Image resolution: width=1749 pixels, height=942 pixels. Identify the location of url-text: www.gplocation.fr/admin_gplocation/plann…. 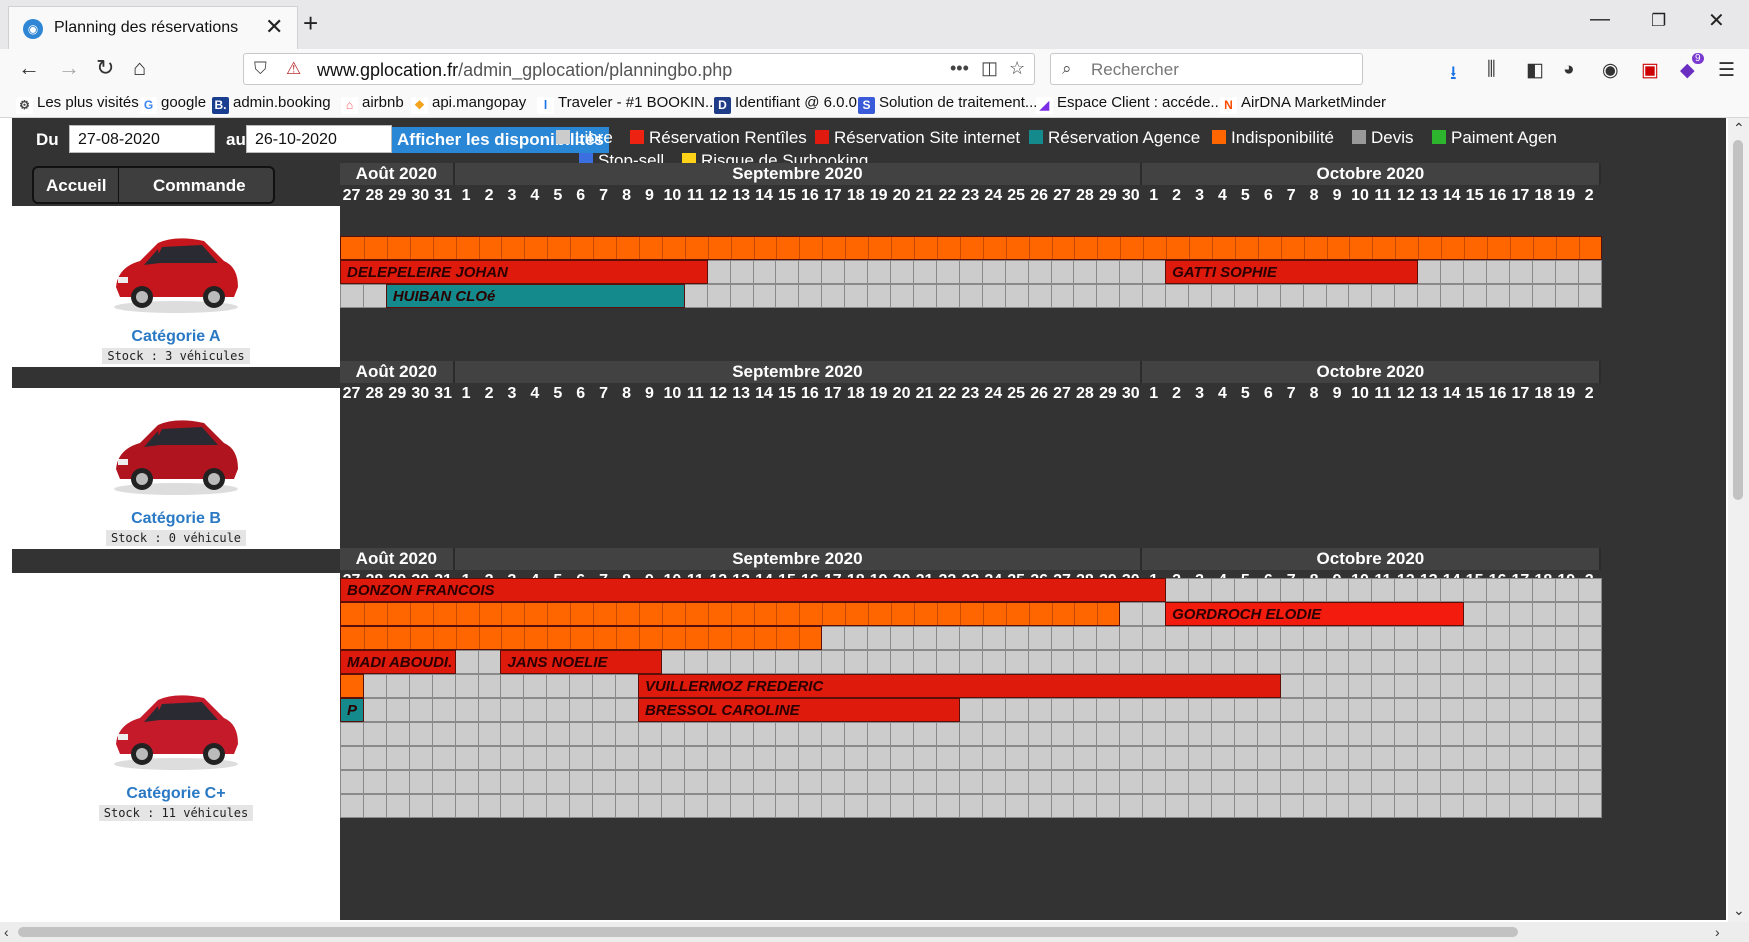
(524, 70).